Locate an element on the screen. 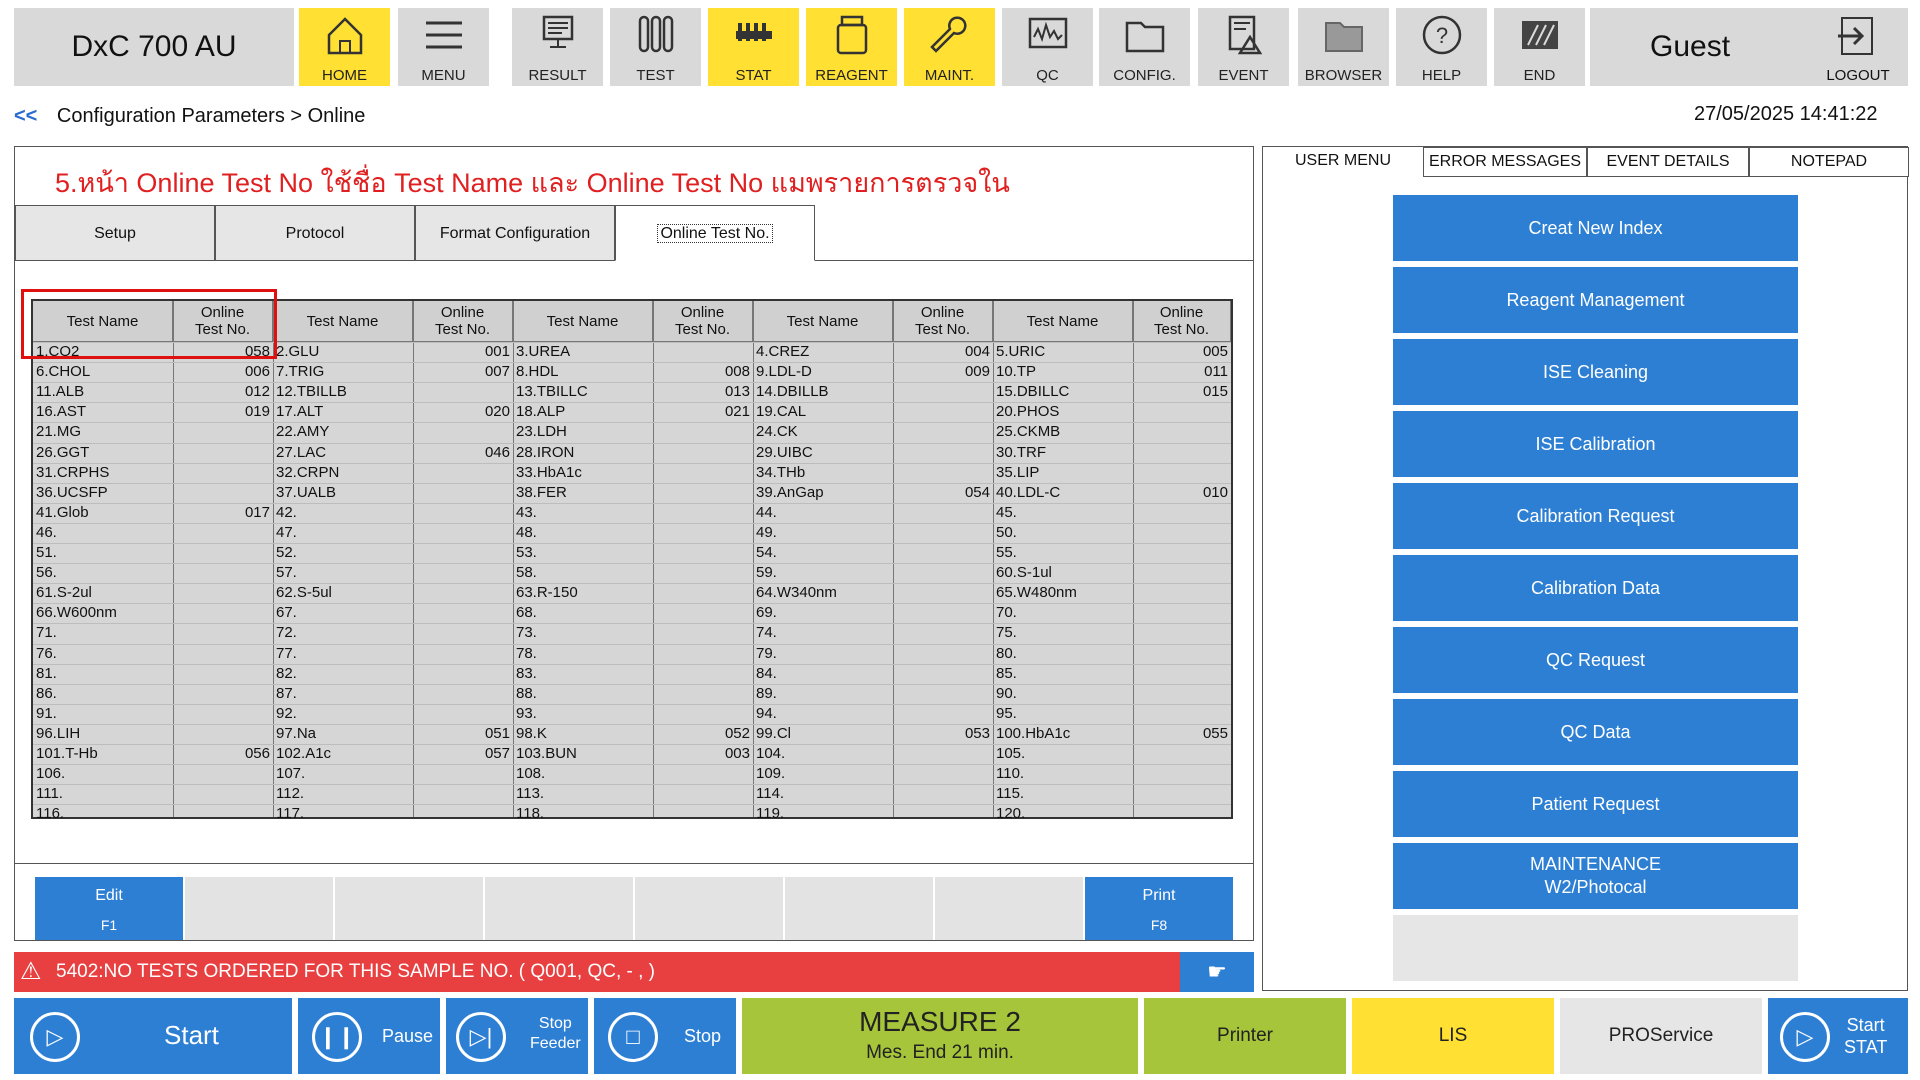 The image size is (1920, 1080). cell-test-name: 85. is located at coordinates (1063, 674).